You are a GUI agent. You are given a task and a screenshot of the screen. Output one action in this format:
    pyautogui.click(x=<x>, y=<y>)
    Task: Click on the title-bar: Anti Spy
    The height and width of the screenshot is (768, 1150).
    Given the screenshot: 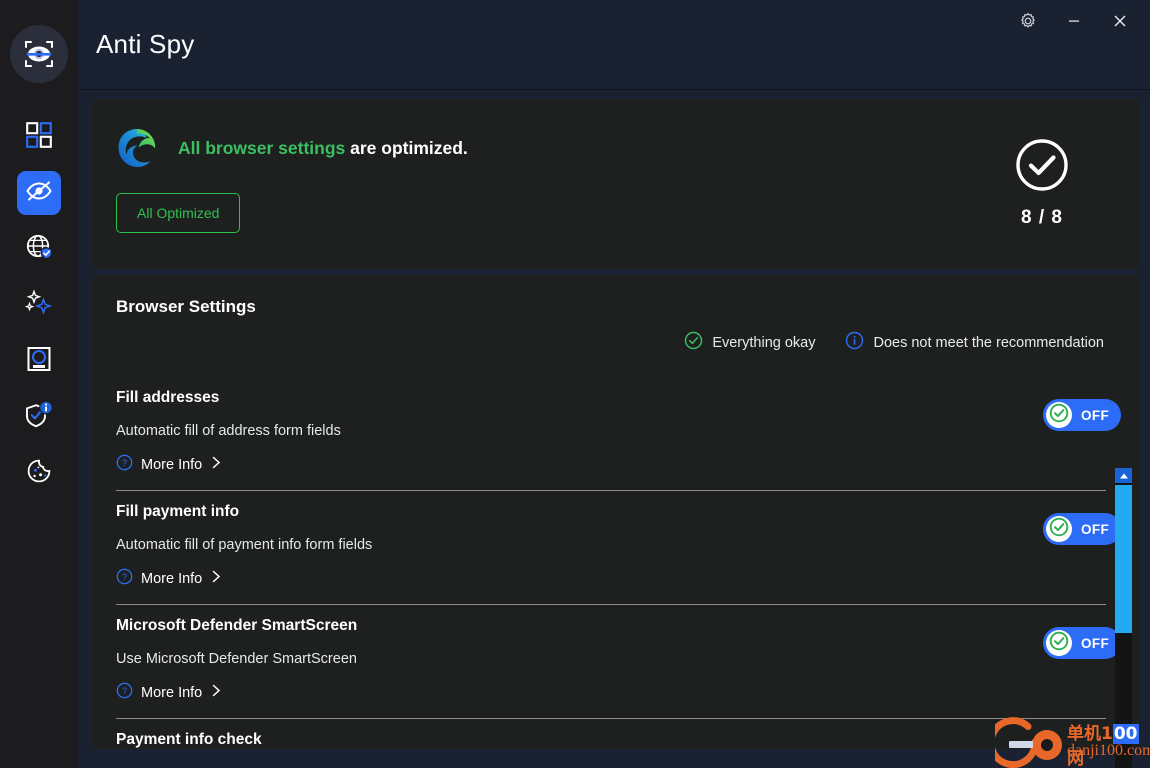 What is the action you would take?
    pyautogui.click(x=614, y=45)
    